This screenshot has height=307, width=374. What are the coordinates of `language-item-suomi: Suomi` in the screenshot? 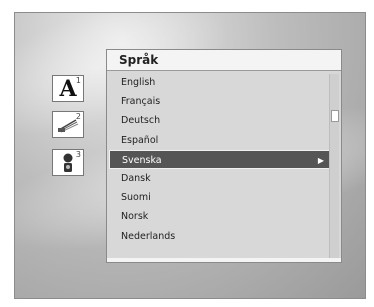 It's located at (218, 197).